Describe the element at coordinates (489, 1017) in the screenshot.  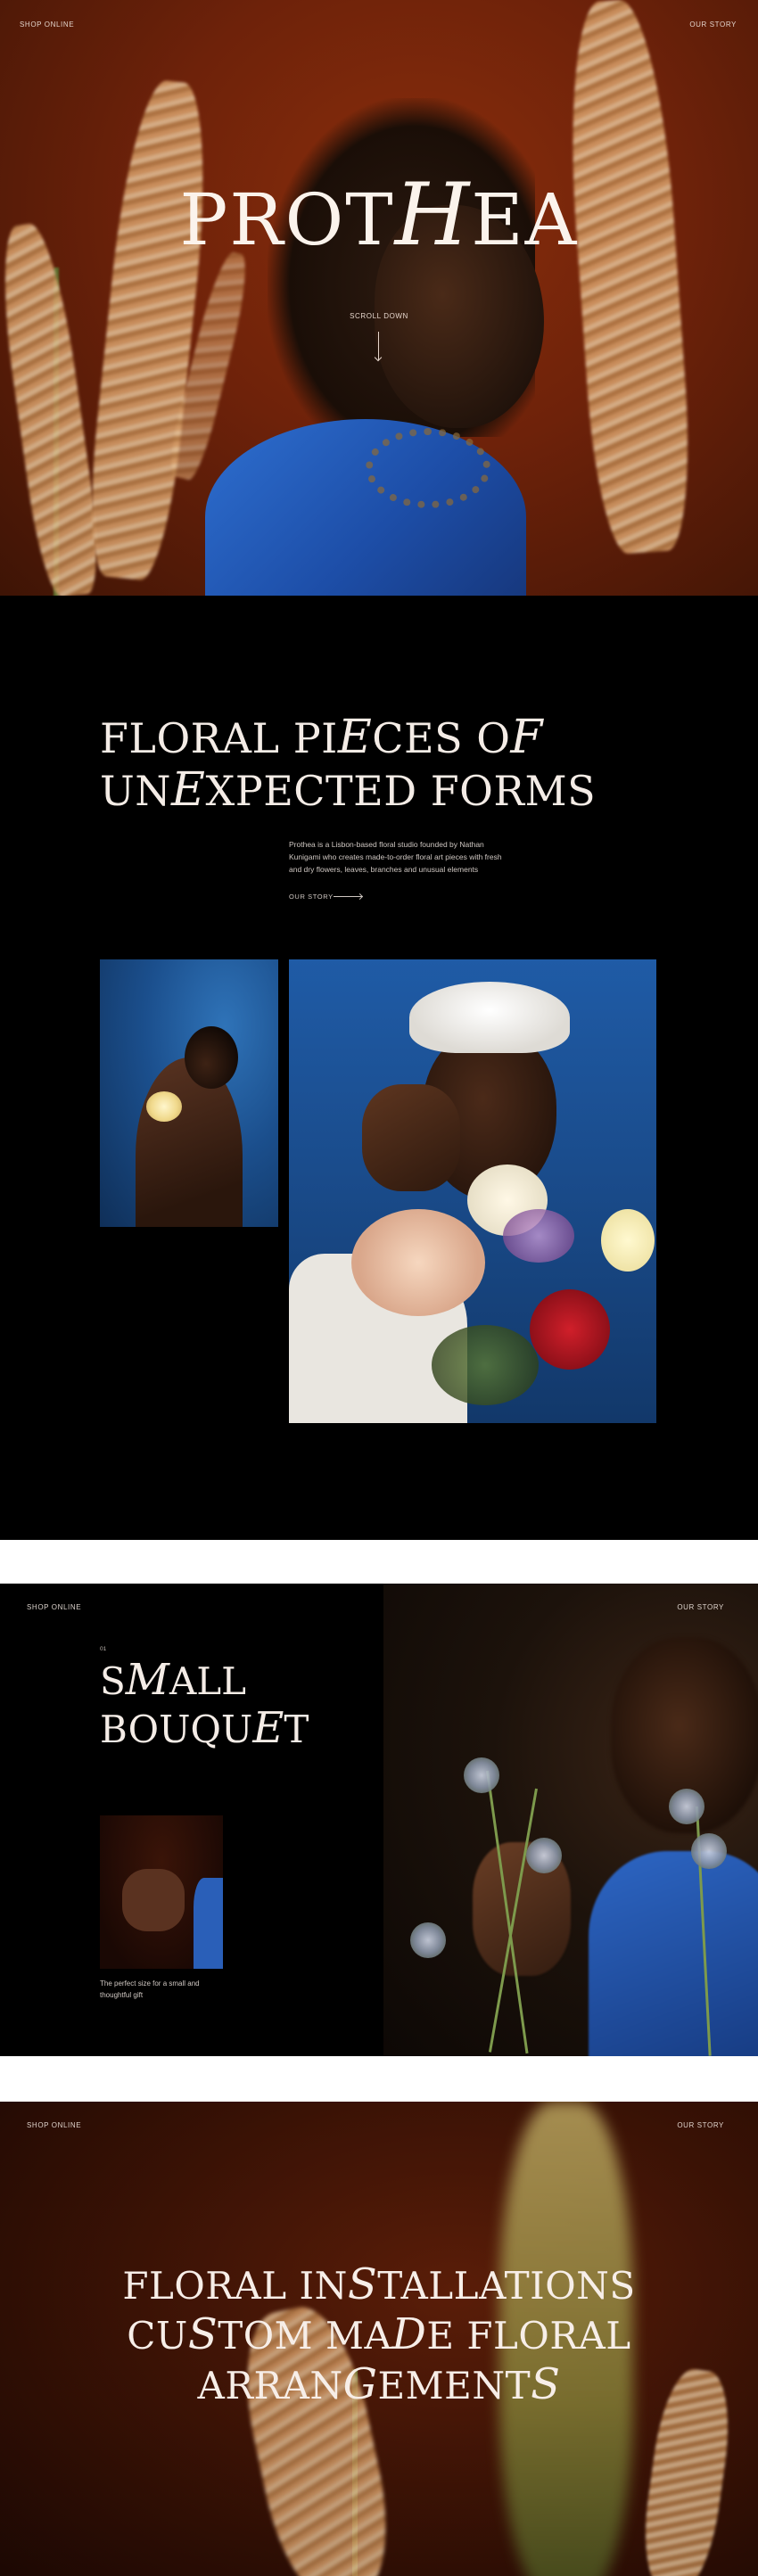
I see `white-beret` at that location.